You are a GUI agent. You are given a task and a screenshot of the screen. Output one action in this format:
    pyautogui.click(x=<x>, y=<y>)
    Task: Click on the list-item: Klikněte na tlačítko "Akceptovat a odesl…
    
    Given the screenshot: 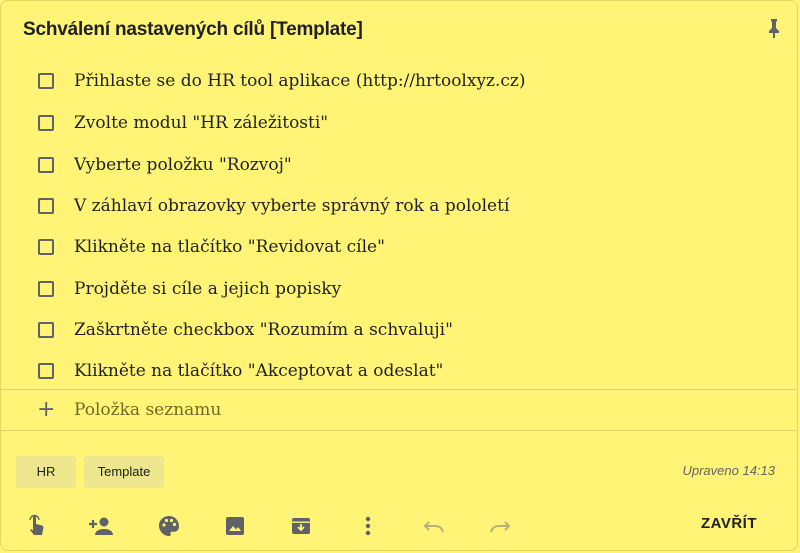 What is the action you would take?
    pyautogui.click(x=399, y=371)
    